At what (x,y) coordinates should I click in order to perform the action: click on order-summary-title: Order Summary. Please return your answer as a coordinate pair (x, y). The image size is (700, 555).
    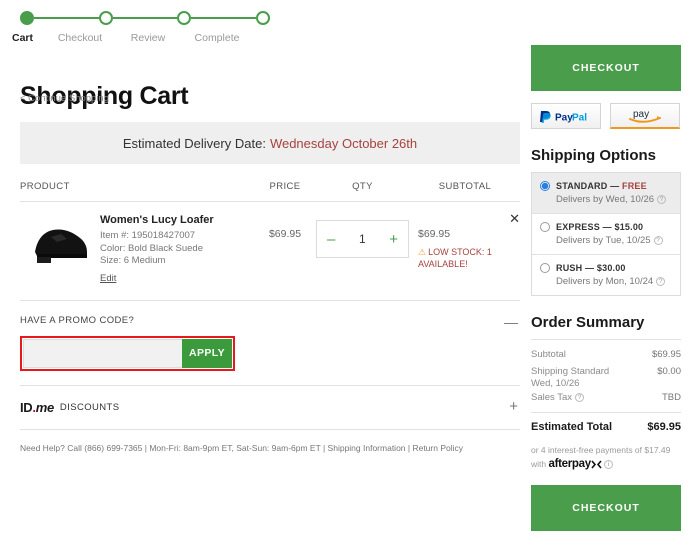
    Looking at the image, I should click on (588, 322).